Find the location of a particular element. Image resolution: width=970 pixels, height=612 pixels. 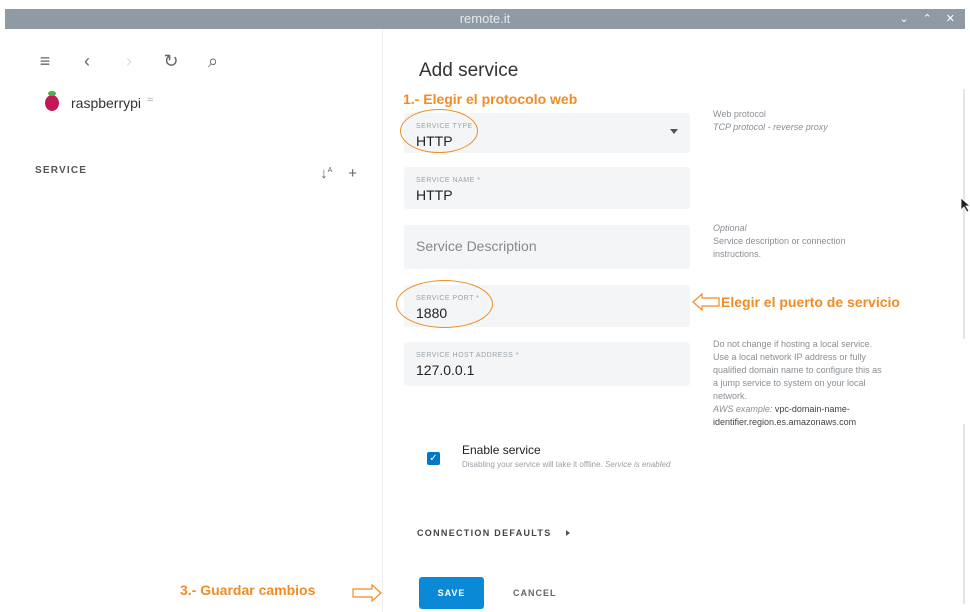

wifi-icon: ≈ is located at coordinates (150, 100).